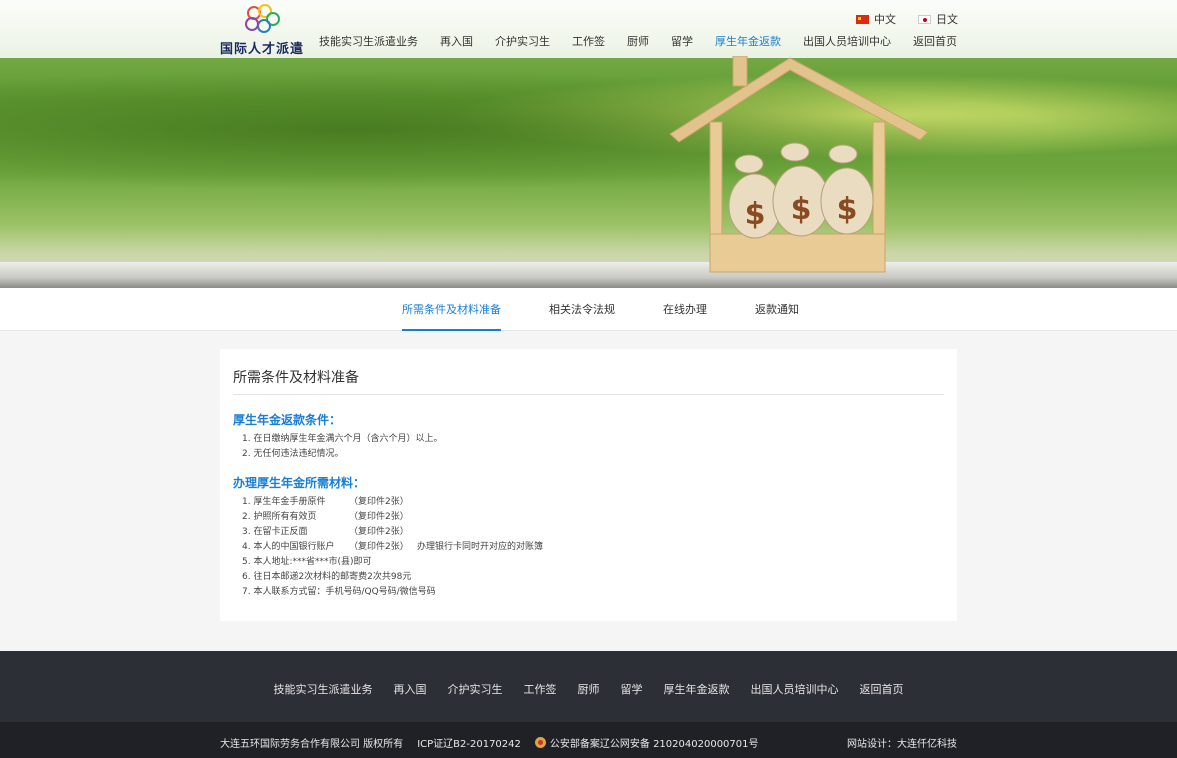 This screenshot has width=1177, height=758. I want to click on nav-item-work-visa: 工作签, so click(588, 41).